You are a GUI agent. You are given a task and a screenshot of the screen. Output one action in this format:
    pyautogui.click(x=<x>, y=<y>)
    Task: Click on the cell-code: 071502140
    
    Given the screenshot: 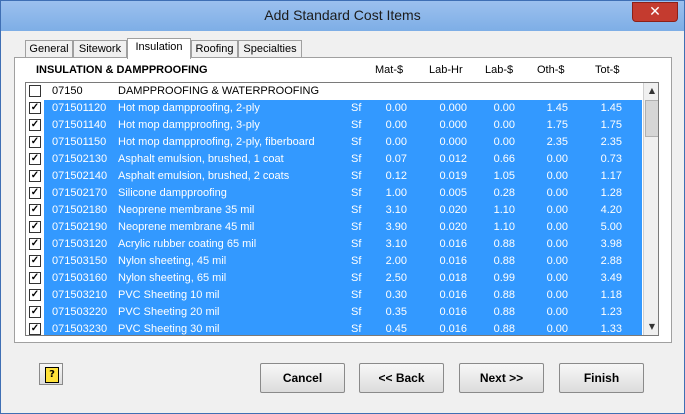 What is the action you would take?
    pyautogui.click(x=80, y=176)
    